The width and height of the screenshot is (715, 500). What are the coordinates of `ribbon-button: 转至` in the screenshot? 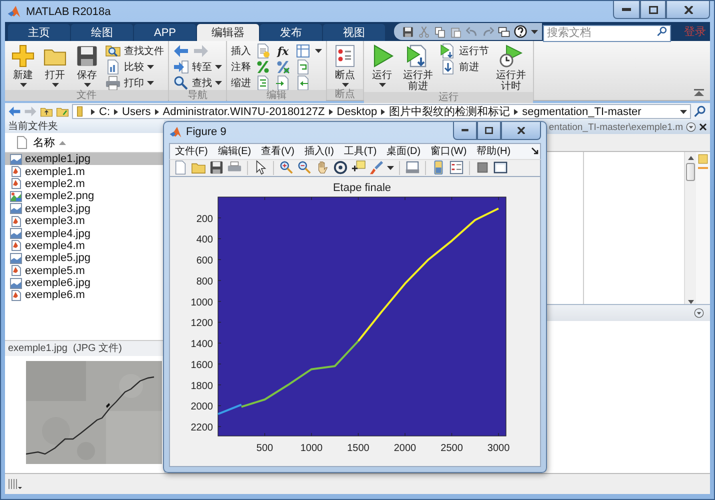 It's located at (197, 67).